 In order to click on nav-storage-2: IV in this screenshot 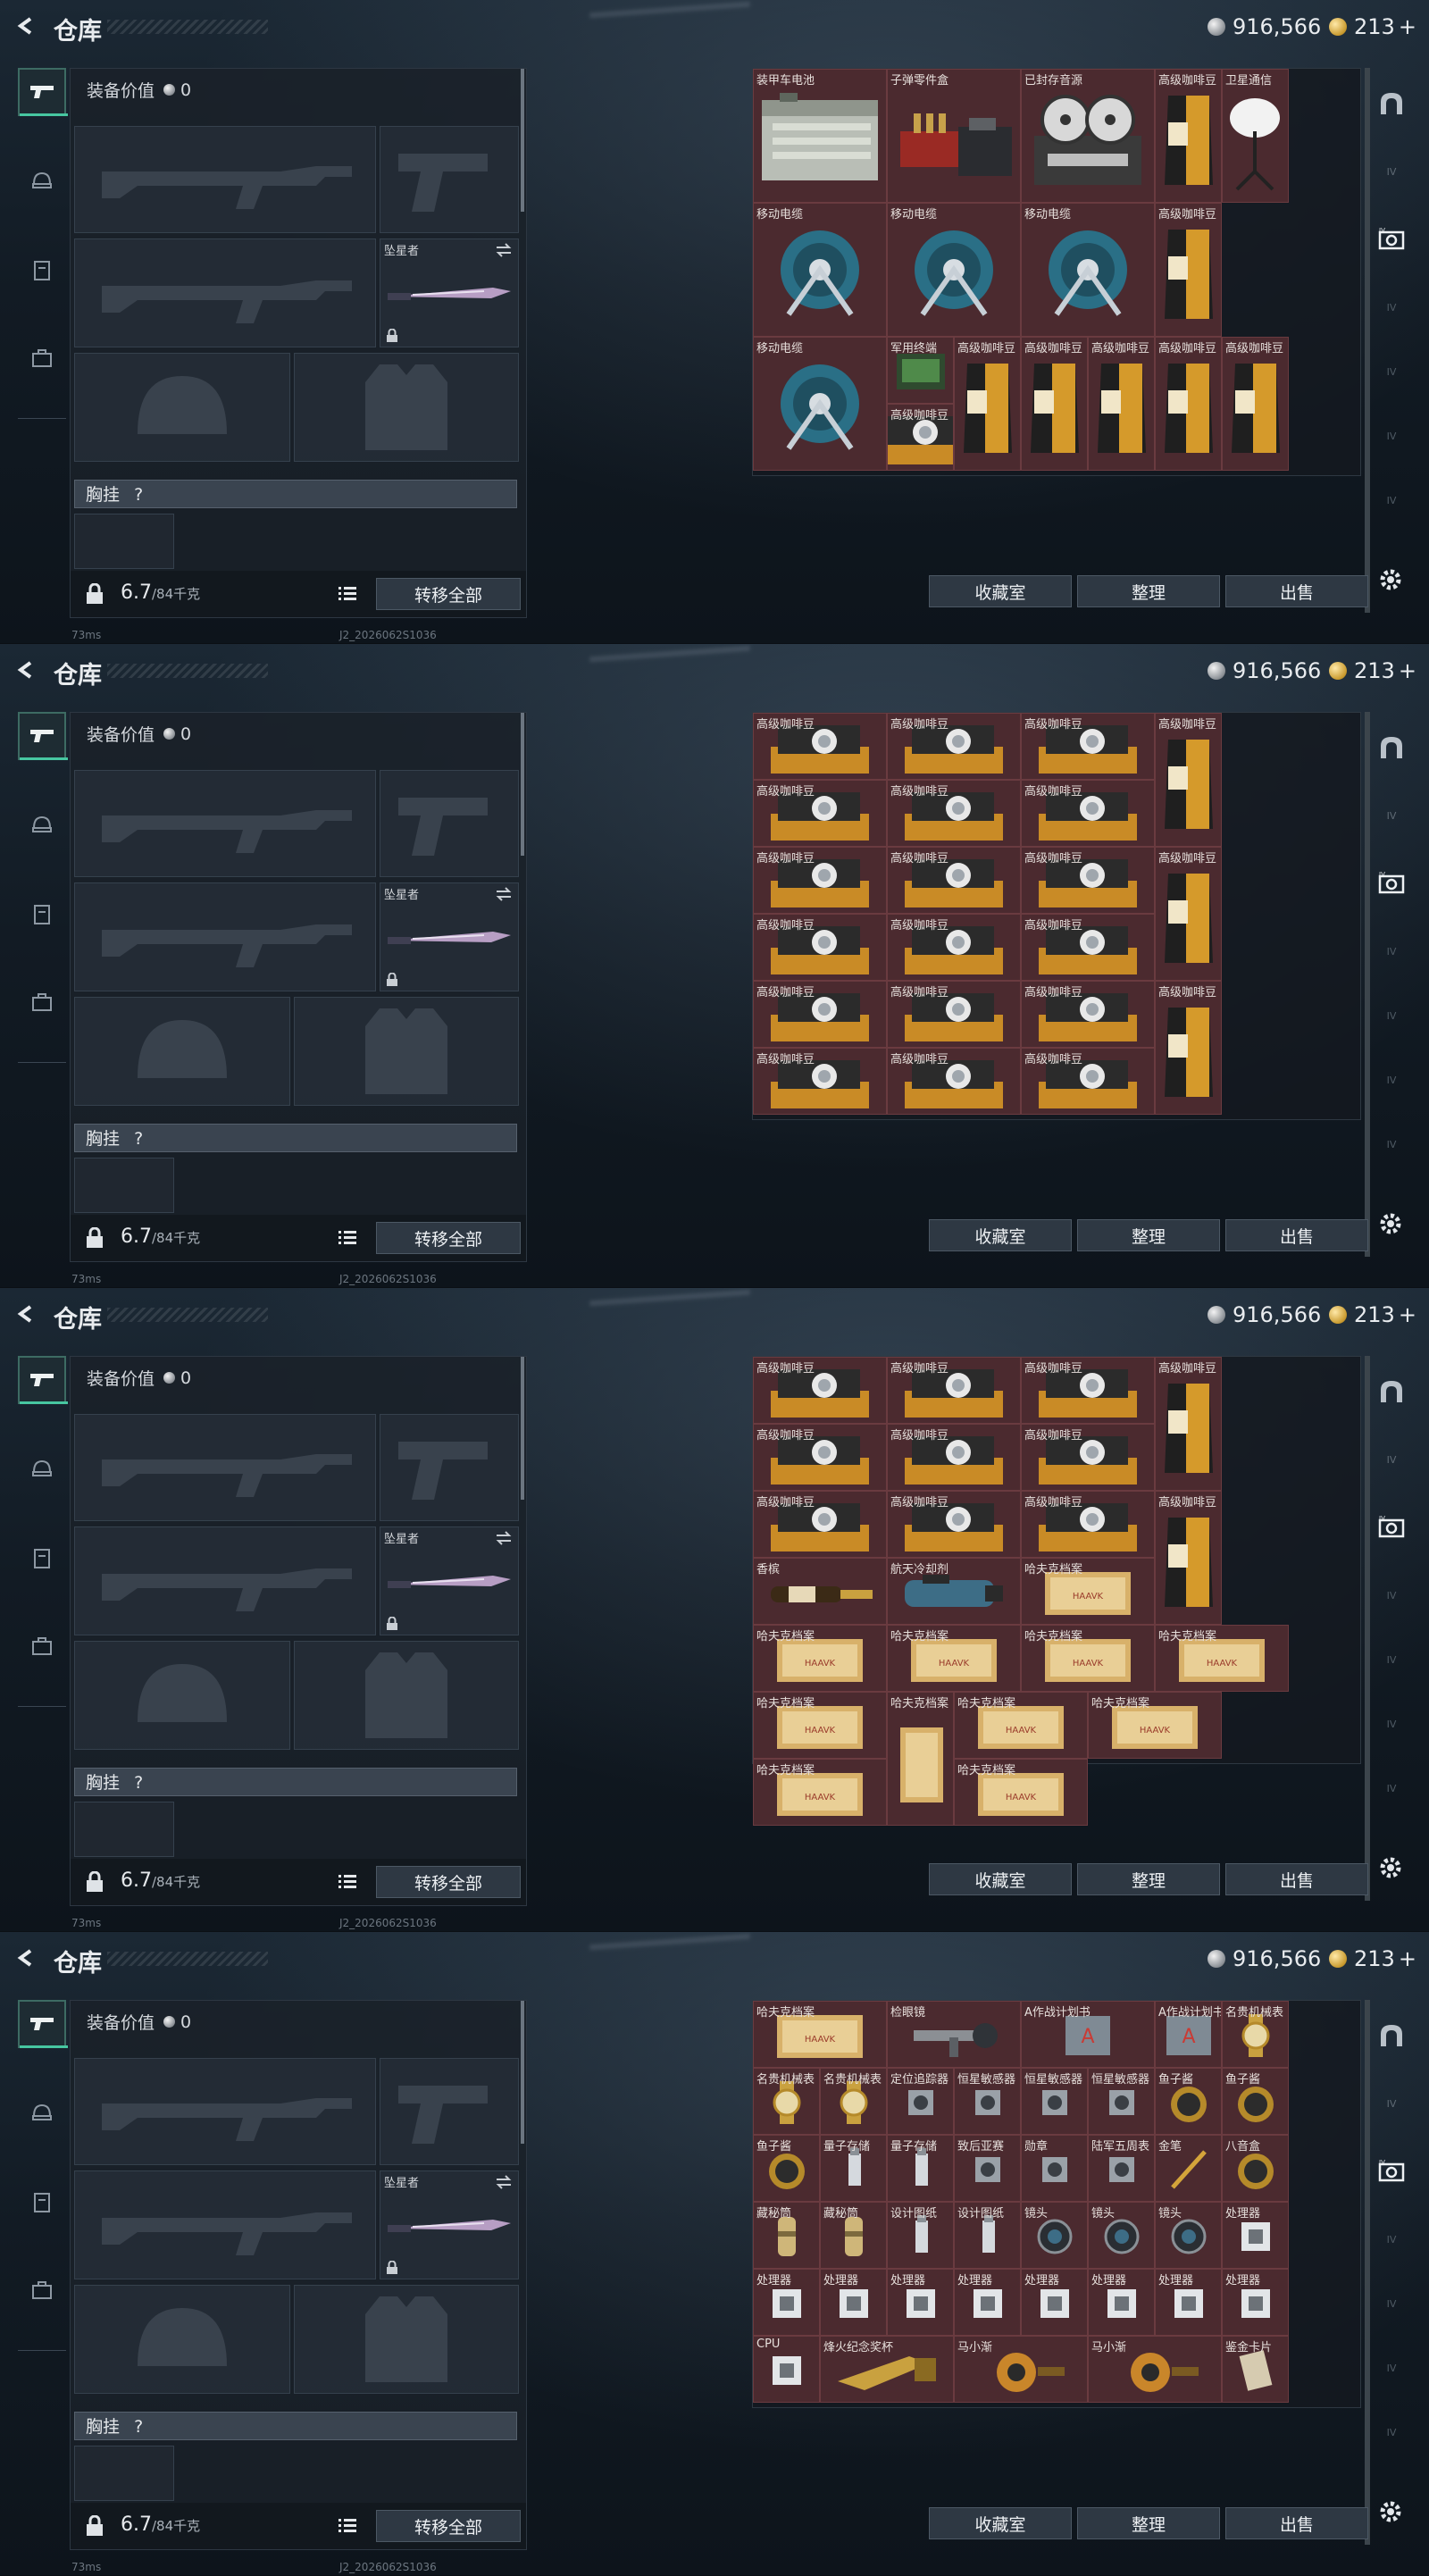, I will do `click(1391, 240)`.